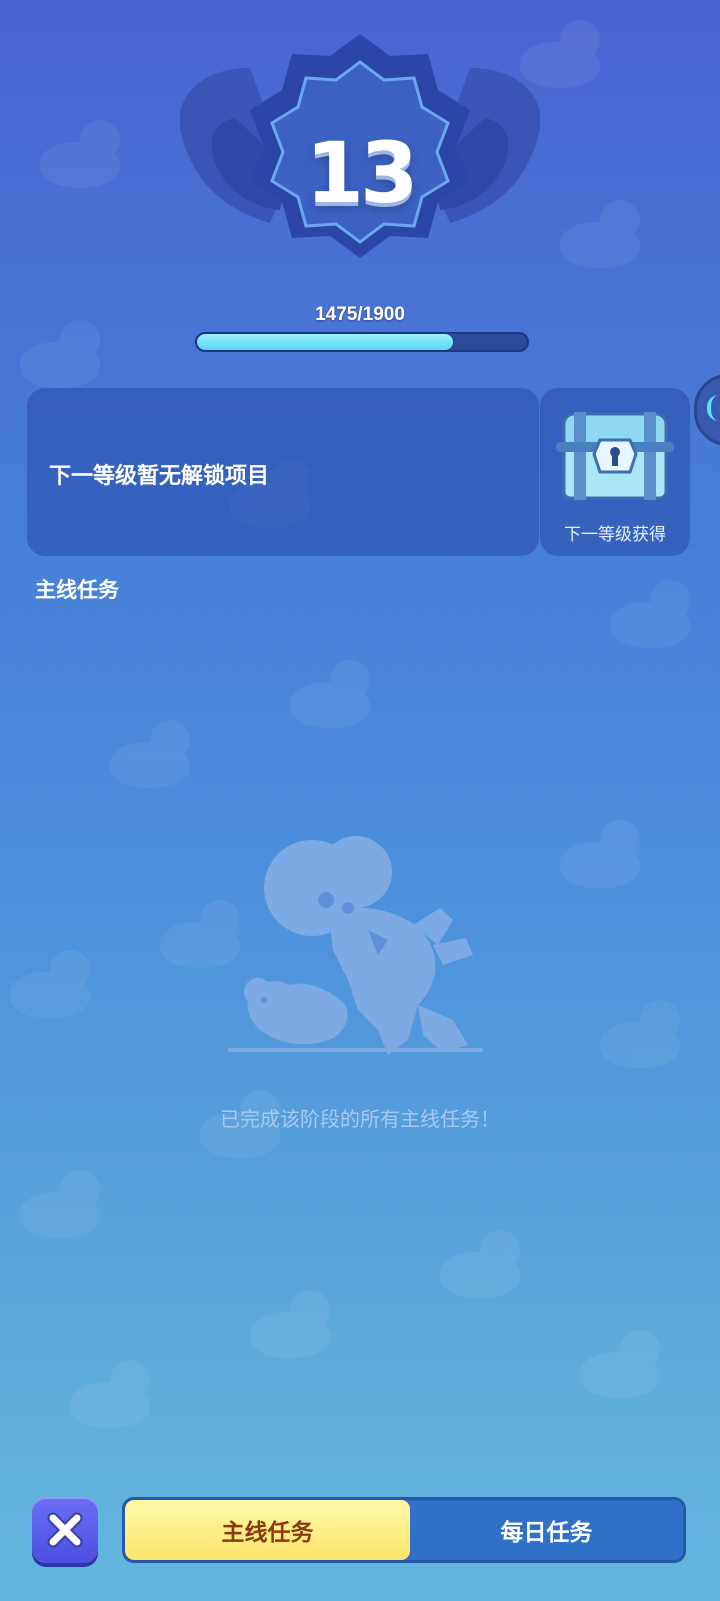  I want to click on section-title: 主线任务, so click(77, 590).